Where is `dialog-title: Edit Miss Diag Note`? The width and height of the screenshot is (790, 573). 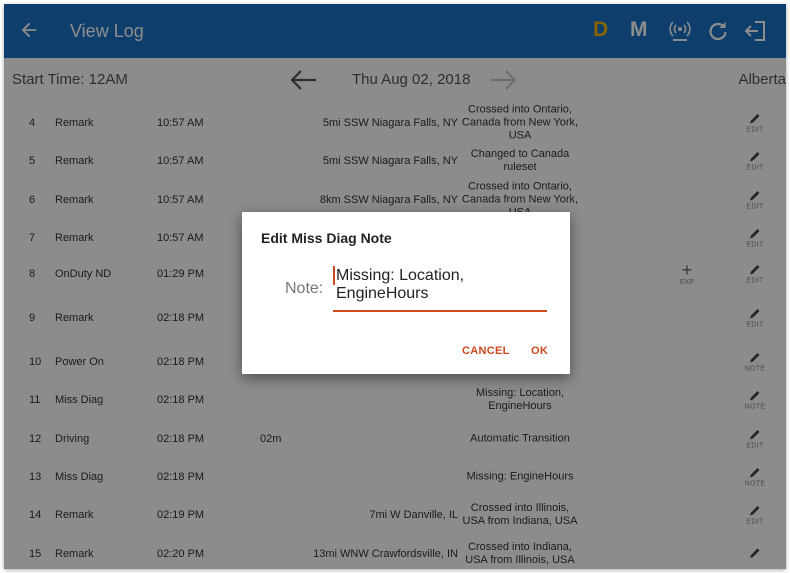
dialog-title: Edit Miss Diag Note is located at coordinates (326, 238).